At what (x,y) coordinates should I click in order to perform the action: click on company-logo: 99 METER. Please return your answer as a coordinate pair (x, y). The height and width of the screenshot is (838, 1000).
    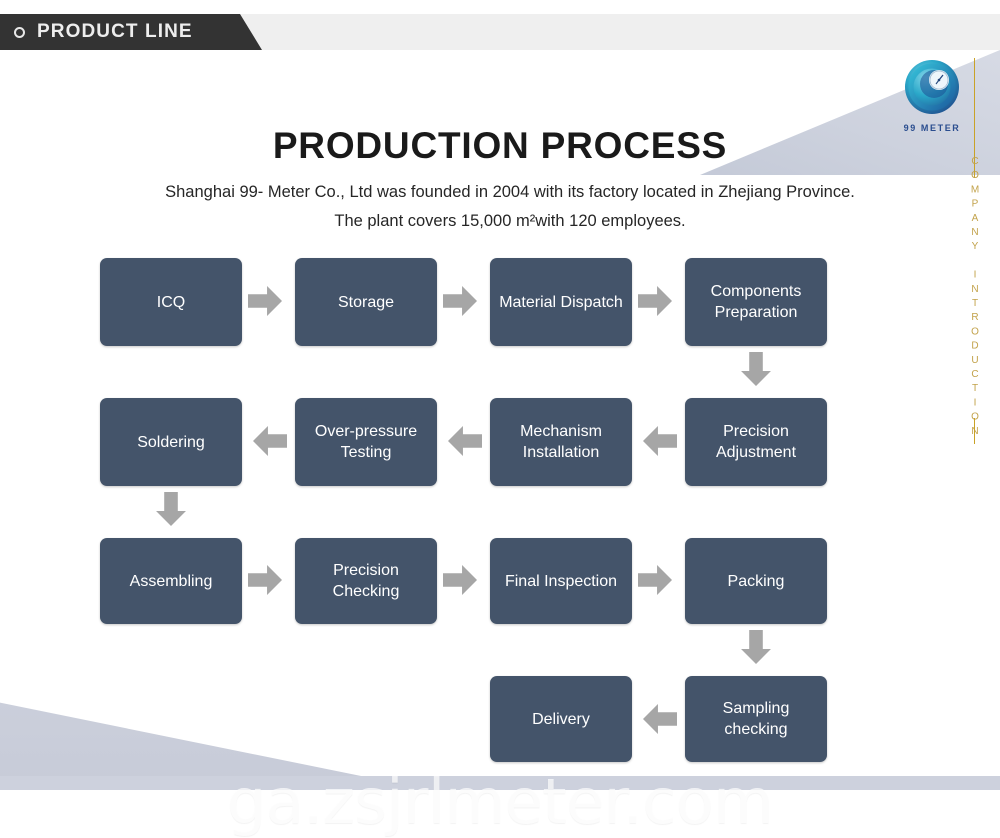
    Looking at the image, I should click on (932, 95).